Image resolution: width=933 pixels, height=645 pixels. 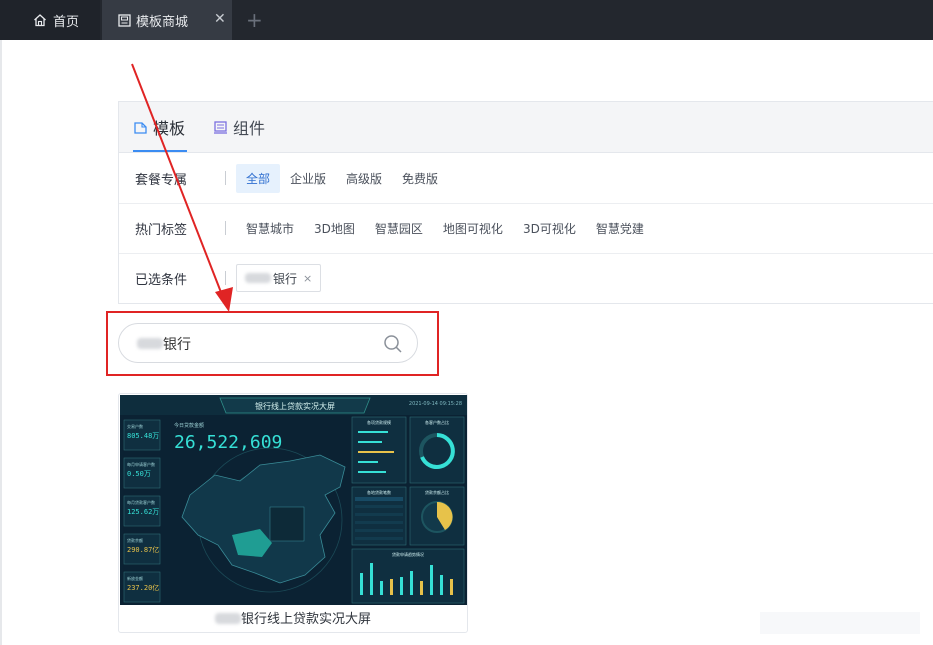 I want to click on plan-filter-row: 套餐专属 全部 企业版 高级版 免费版, so click(x=526, y=178).